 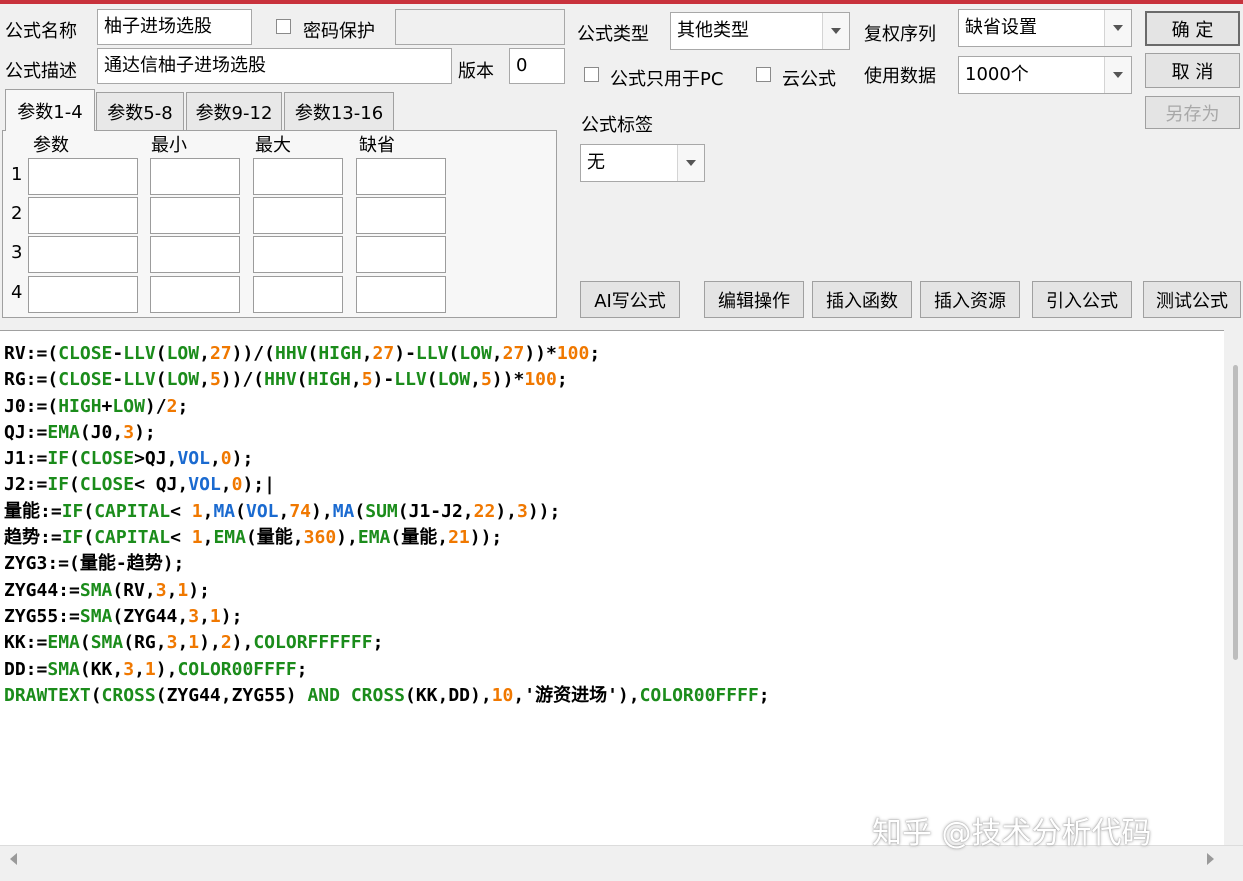 What do you see at coordinates (26, 485) in the screenshot?
I see `code-token: J2:=` at bounding box center [26, 485].